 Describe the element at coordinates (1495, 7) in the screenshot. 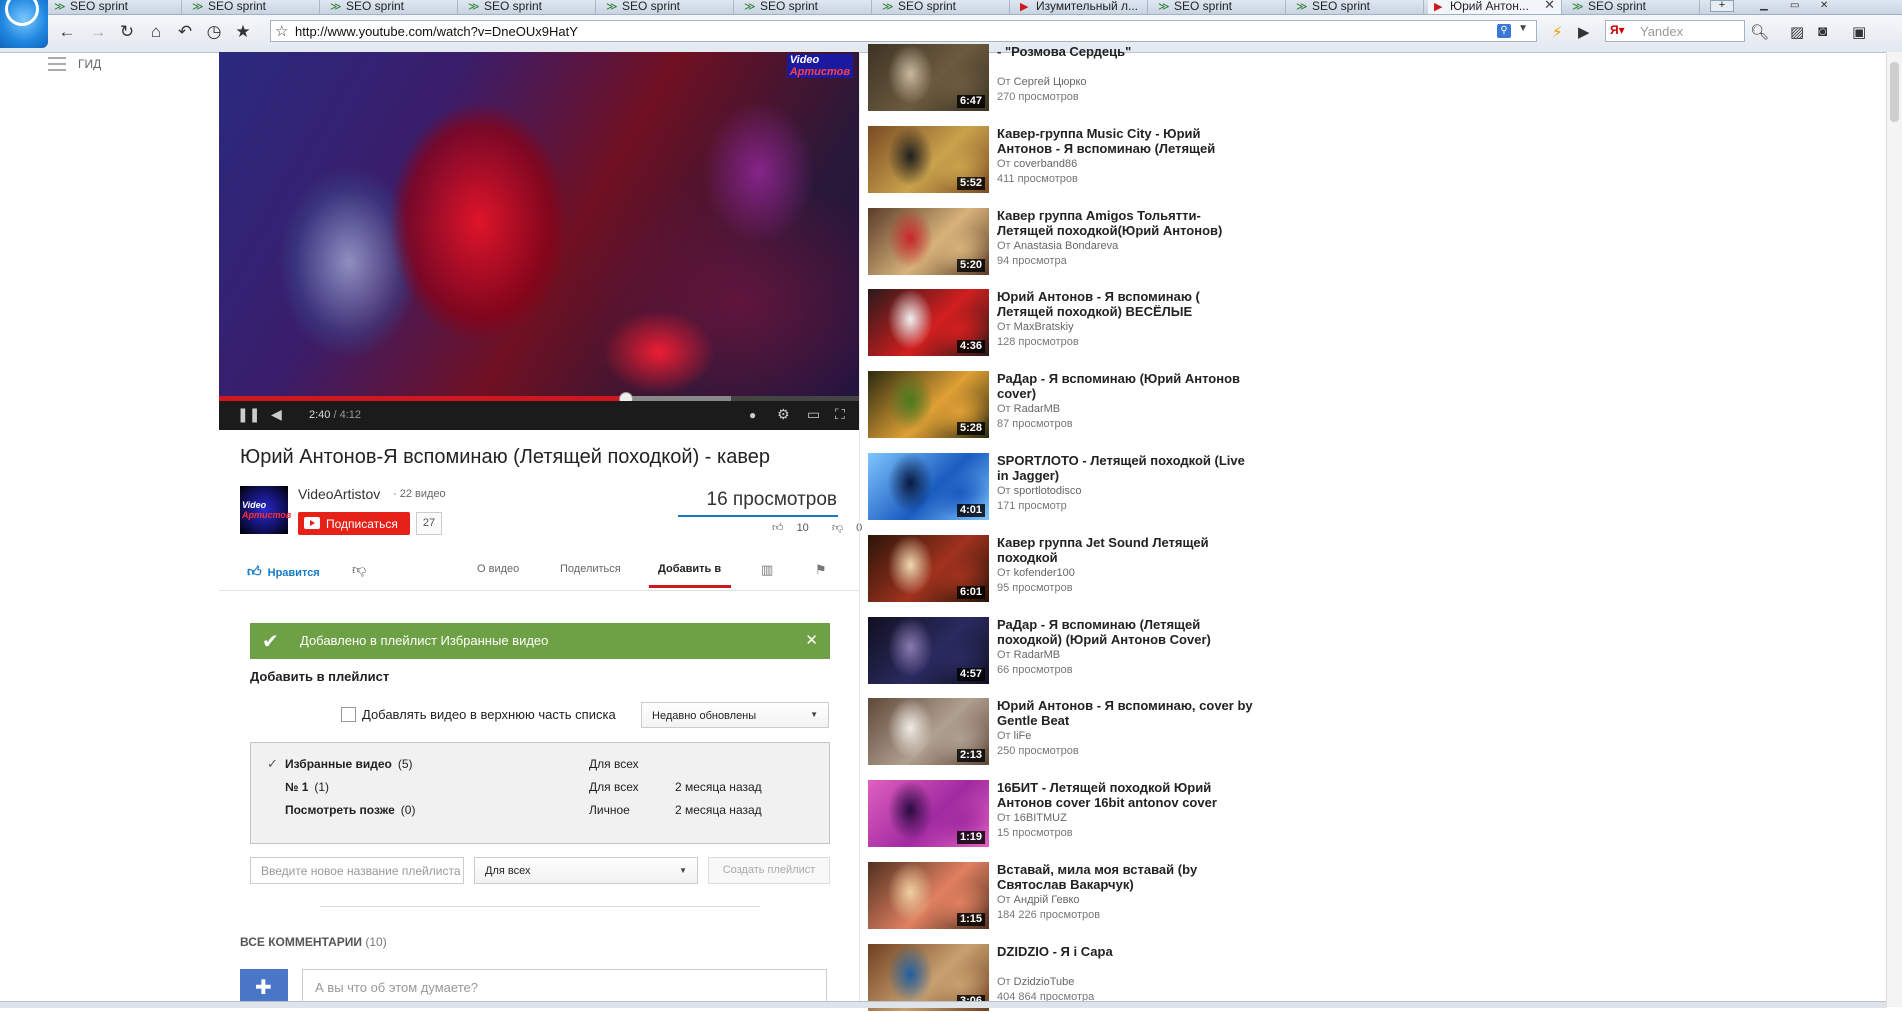

I see `browser-tab: ▶ Юрий Антон... ✕` at that location.